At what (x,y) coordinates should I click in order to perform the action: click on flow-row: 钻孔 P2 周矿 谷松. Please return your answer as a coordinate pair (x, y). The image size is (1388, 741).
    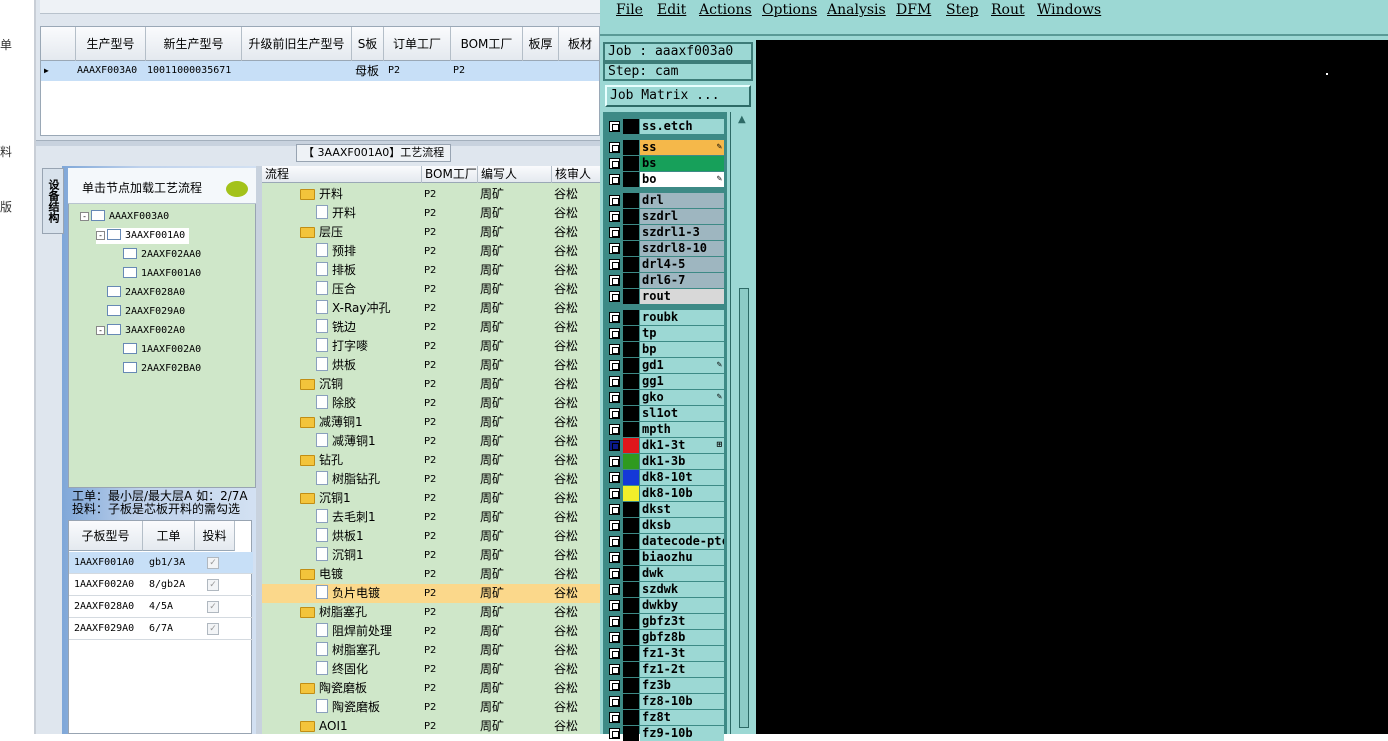
    Looking at the image, I should click on (431, 460).